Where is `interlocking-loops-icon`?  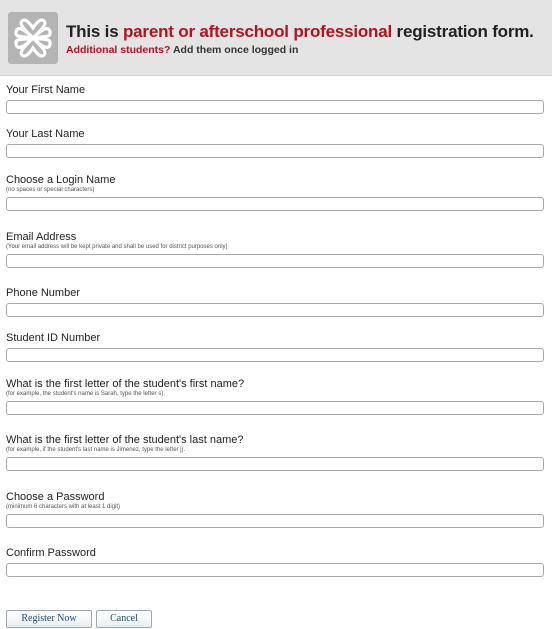
interlocking-loops-icon is located at coordinates (33, 38).